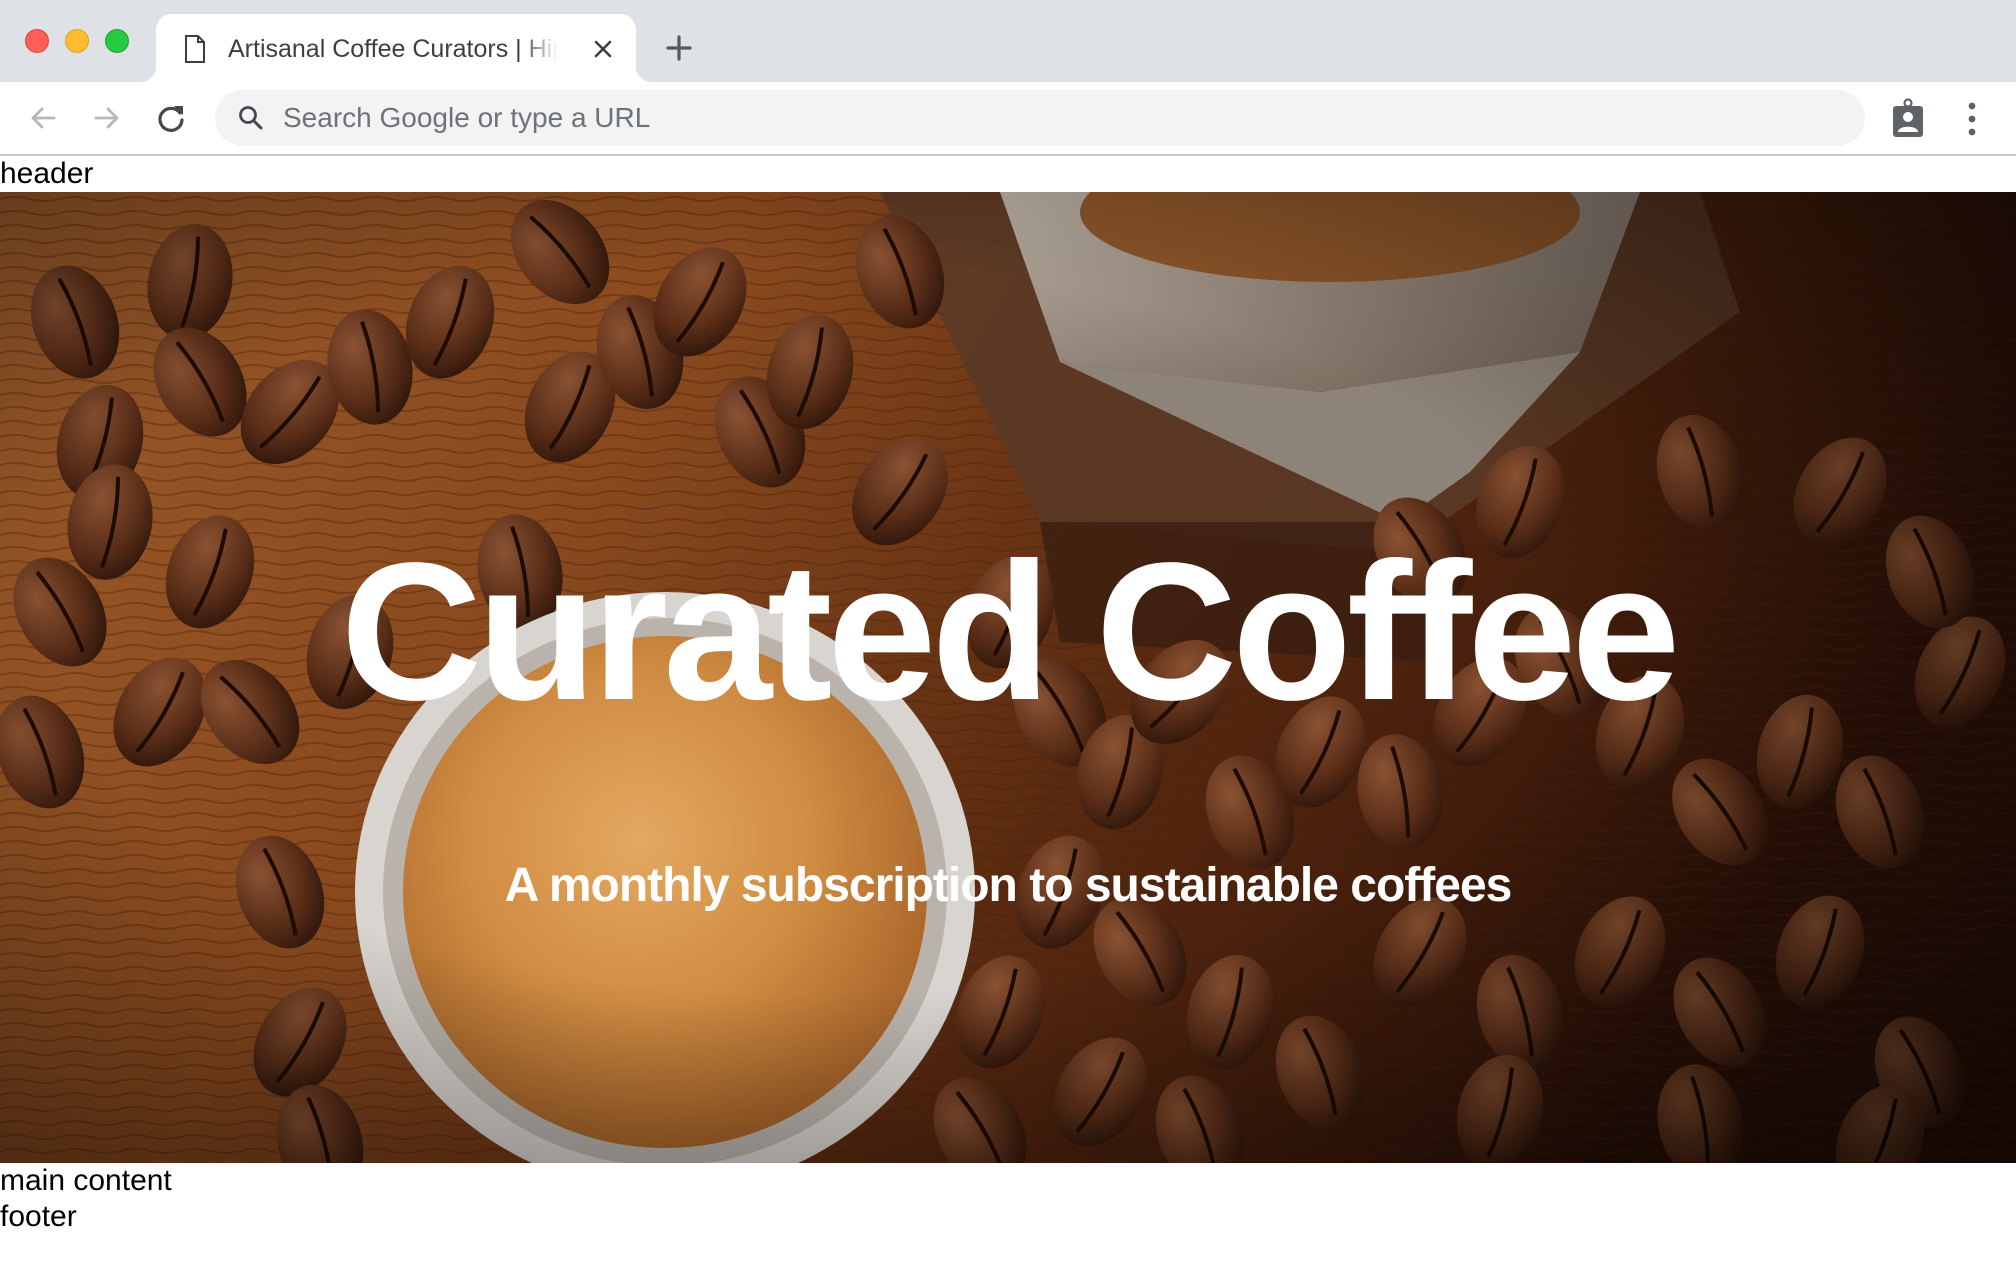 The width and height of the screenshot is (2016, 1272). Describe the element at coordinates (86, 1180) in the screenshot. I see `main-content-placeholder: main content` at that location.